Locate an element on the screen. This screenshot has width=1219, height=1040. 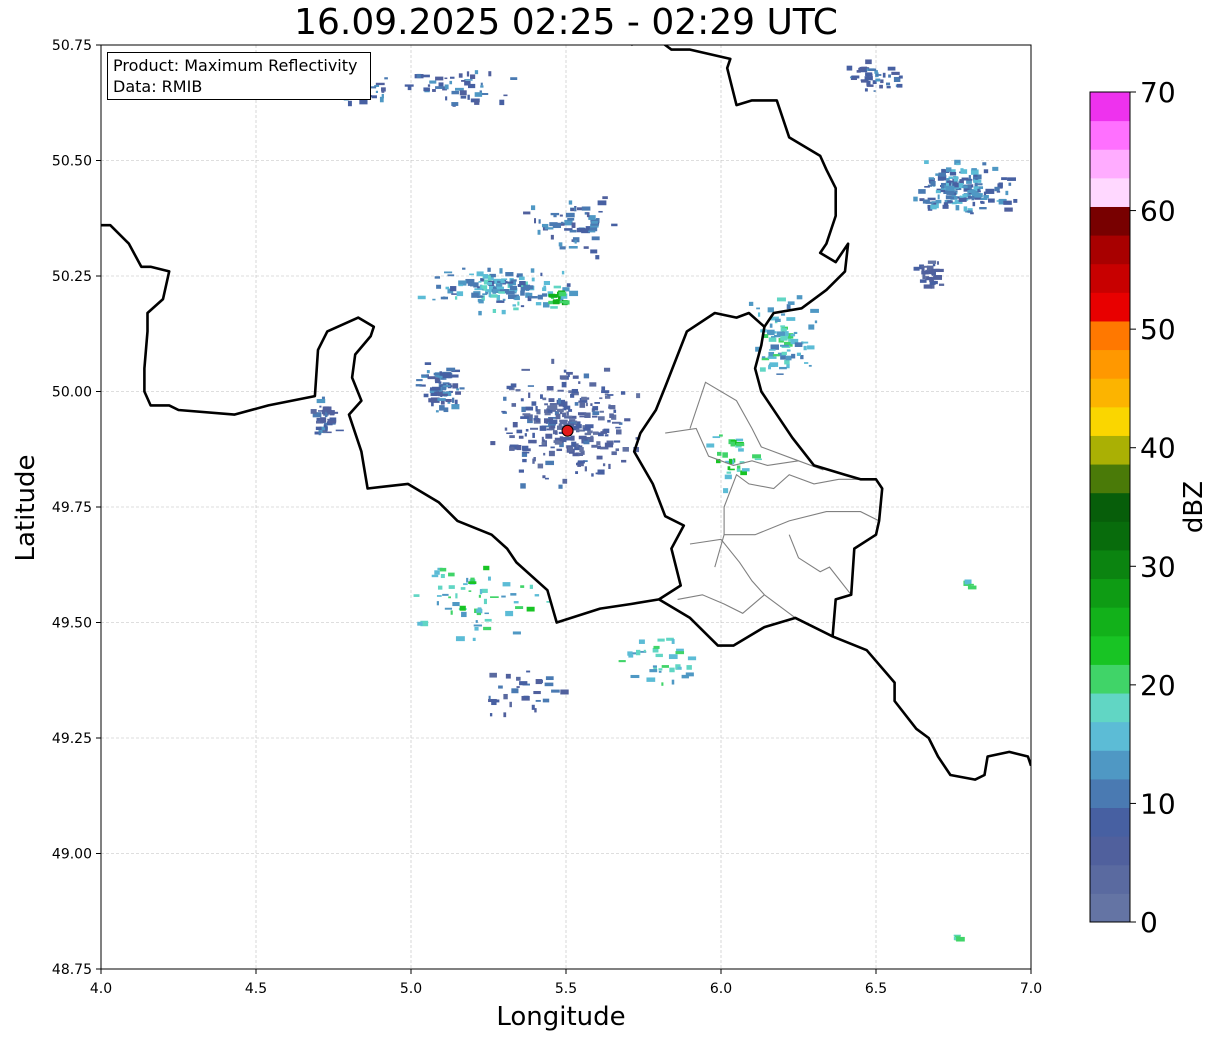
country-border is located at coordinates (818, 481).